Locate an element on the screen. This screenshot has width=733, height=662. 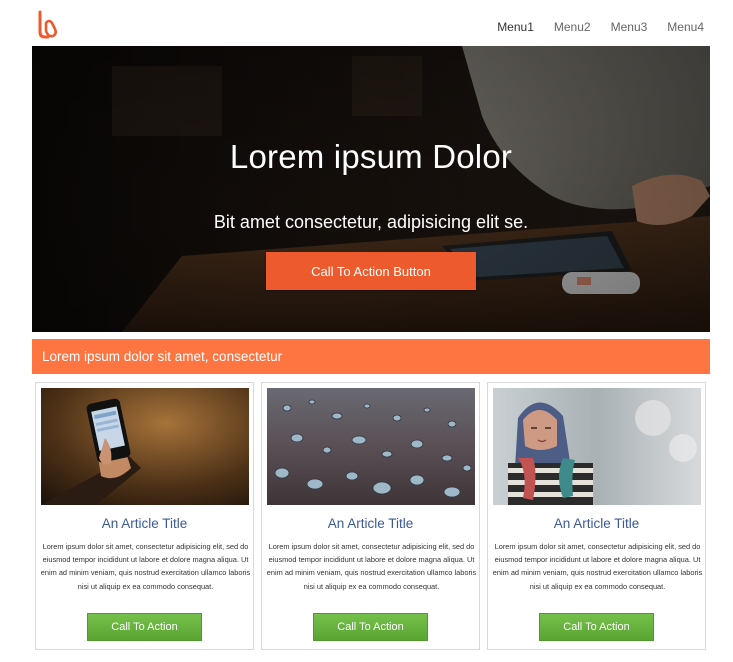
nav-menu2: Menu2 is located at coordinates (572, 27).